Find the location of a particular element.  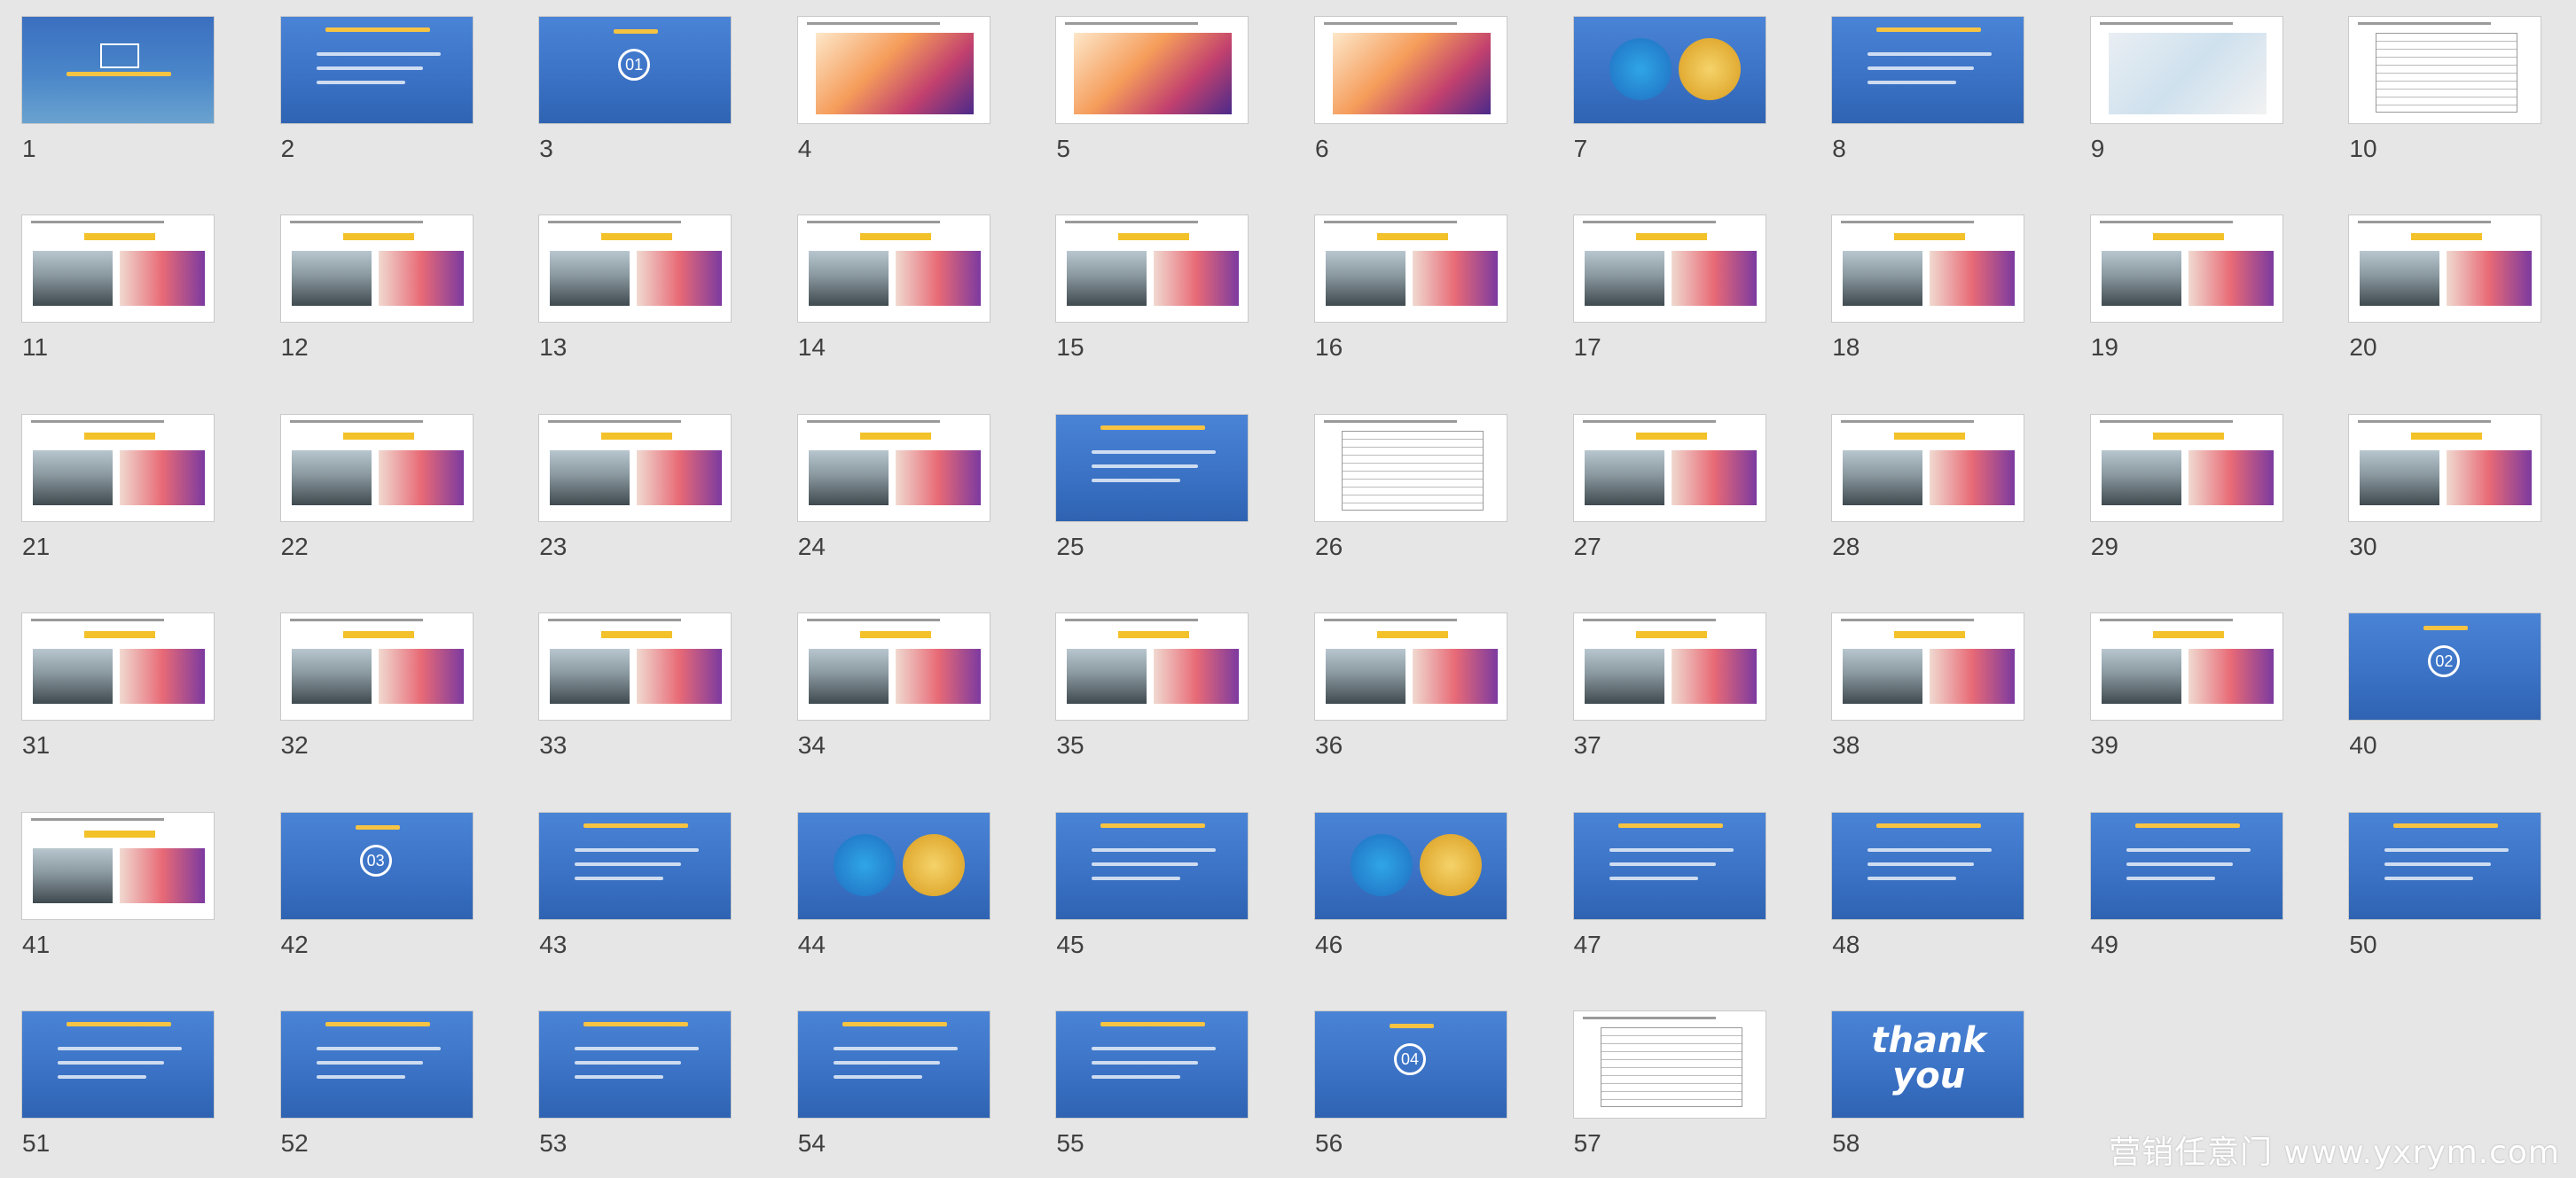

slide-number: 21 is located at coordinates (36, 546).